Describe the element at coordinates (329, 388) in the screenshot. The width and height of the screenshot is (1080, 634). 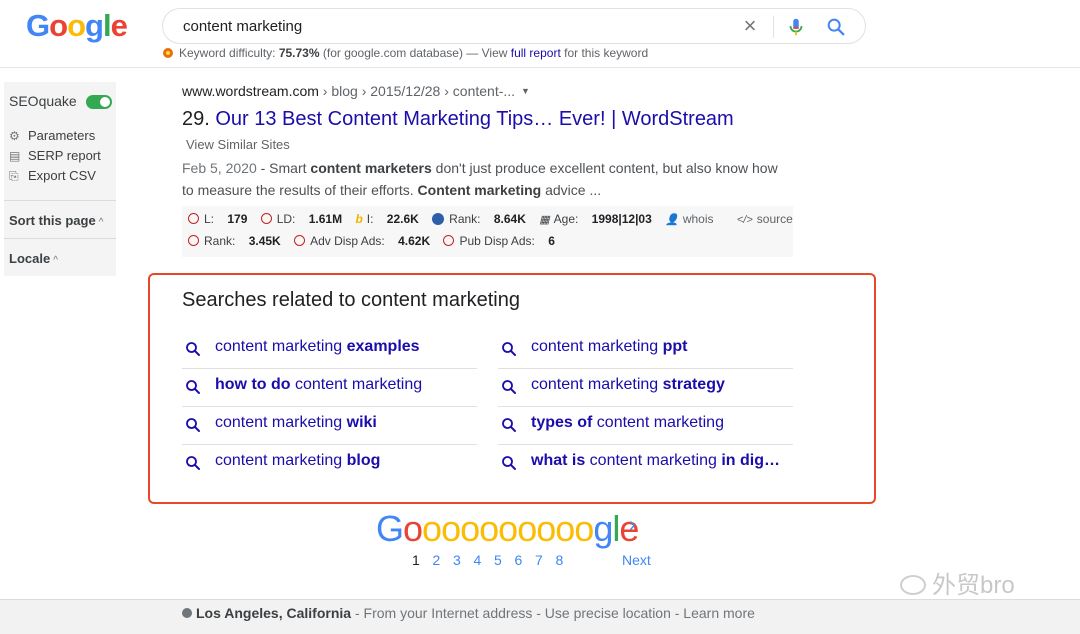
I see `related-search-item: how to do content marketing` at that location.